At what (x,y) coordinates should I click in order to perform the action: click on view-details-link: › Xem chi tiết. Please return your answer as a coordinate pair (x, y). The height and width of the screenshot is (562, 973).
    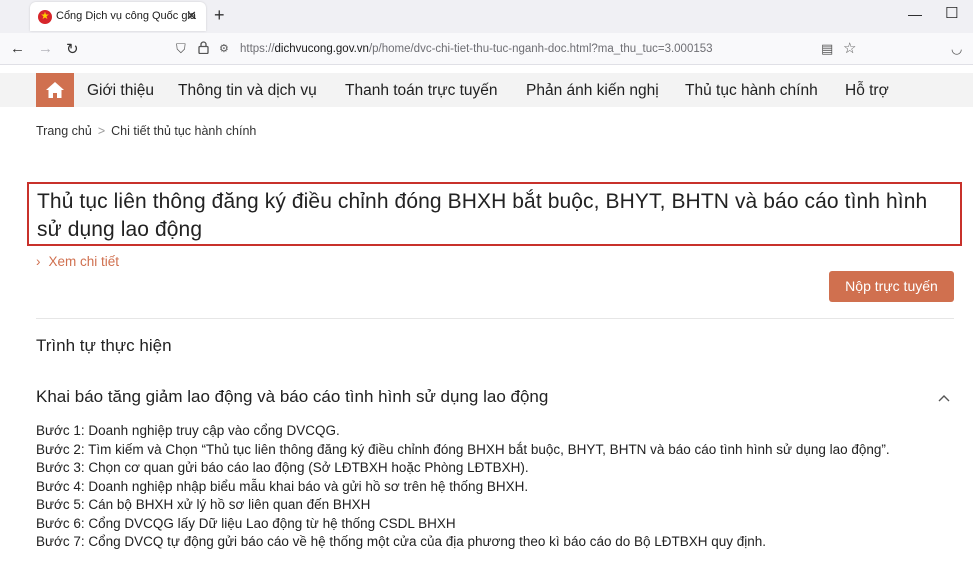
    Looking at the image, I should click on (77, 261).